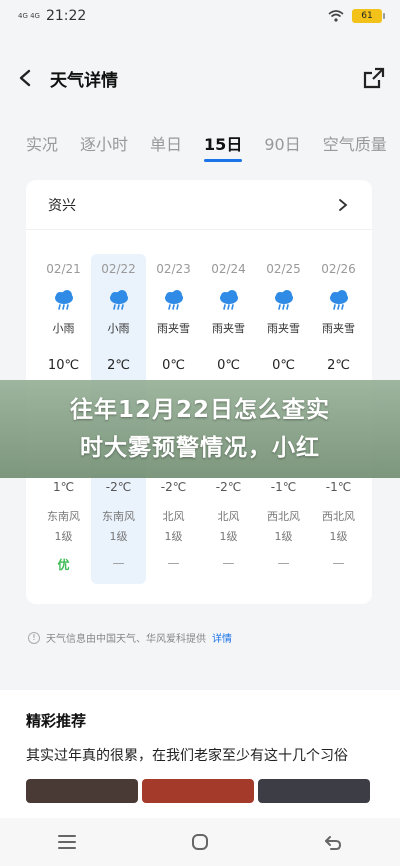 The width and height of the screenshot is (400, 866). I want to click on tab-daily: 单日, so click(166, 145).